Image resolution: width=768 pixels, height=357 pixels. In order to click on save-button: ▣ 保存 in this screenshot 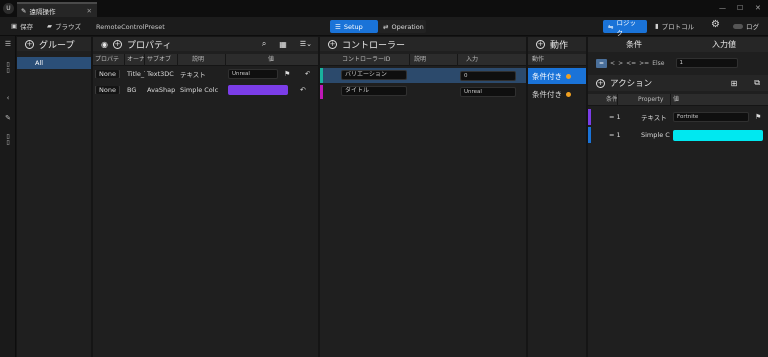, I will do `click(22, 26)`.